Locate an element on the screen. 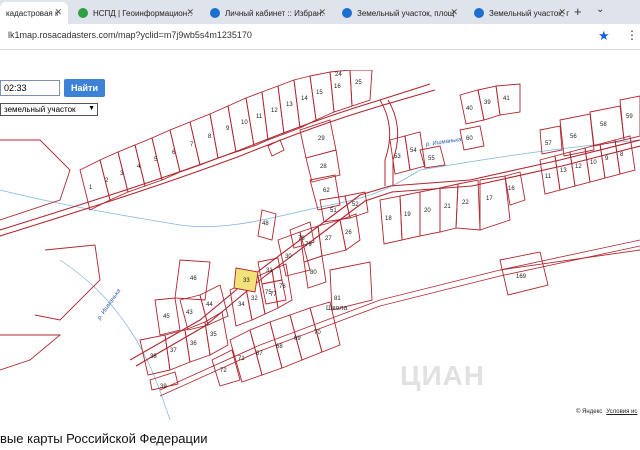 Image resolution: width=640 pixels, height=450 pixels. svg-text: 68 is located at coordinates (279, 347).